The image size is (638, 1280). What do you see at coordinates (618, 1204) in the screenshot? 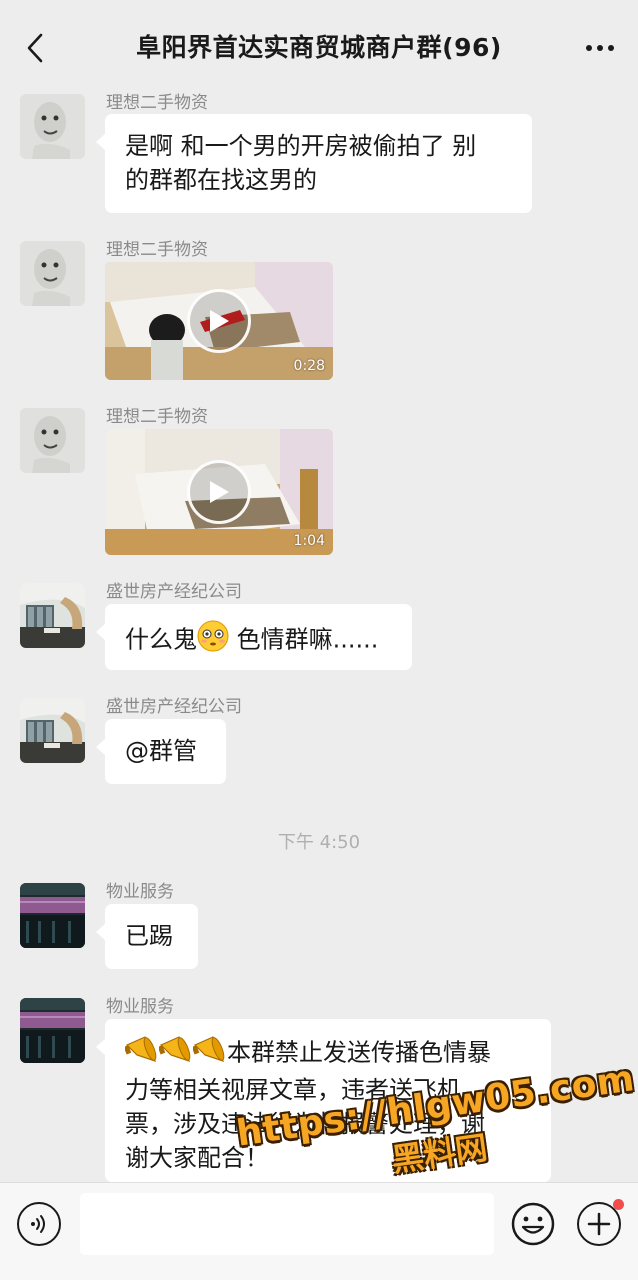
I see `notification-dot` at bounding box center [618, 1204].